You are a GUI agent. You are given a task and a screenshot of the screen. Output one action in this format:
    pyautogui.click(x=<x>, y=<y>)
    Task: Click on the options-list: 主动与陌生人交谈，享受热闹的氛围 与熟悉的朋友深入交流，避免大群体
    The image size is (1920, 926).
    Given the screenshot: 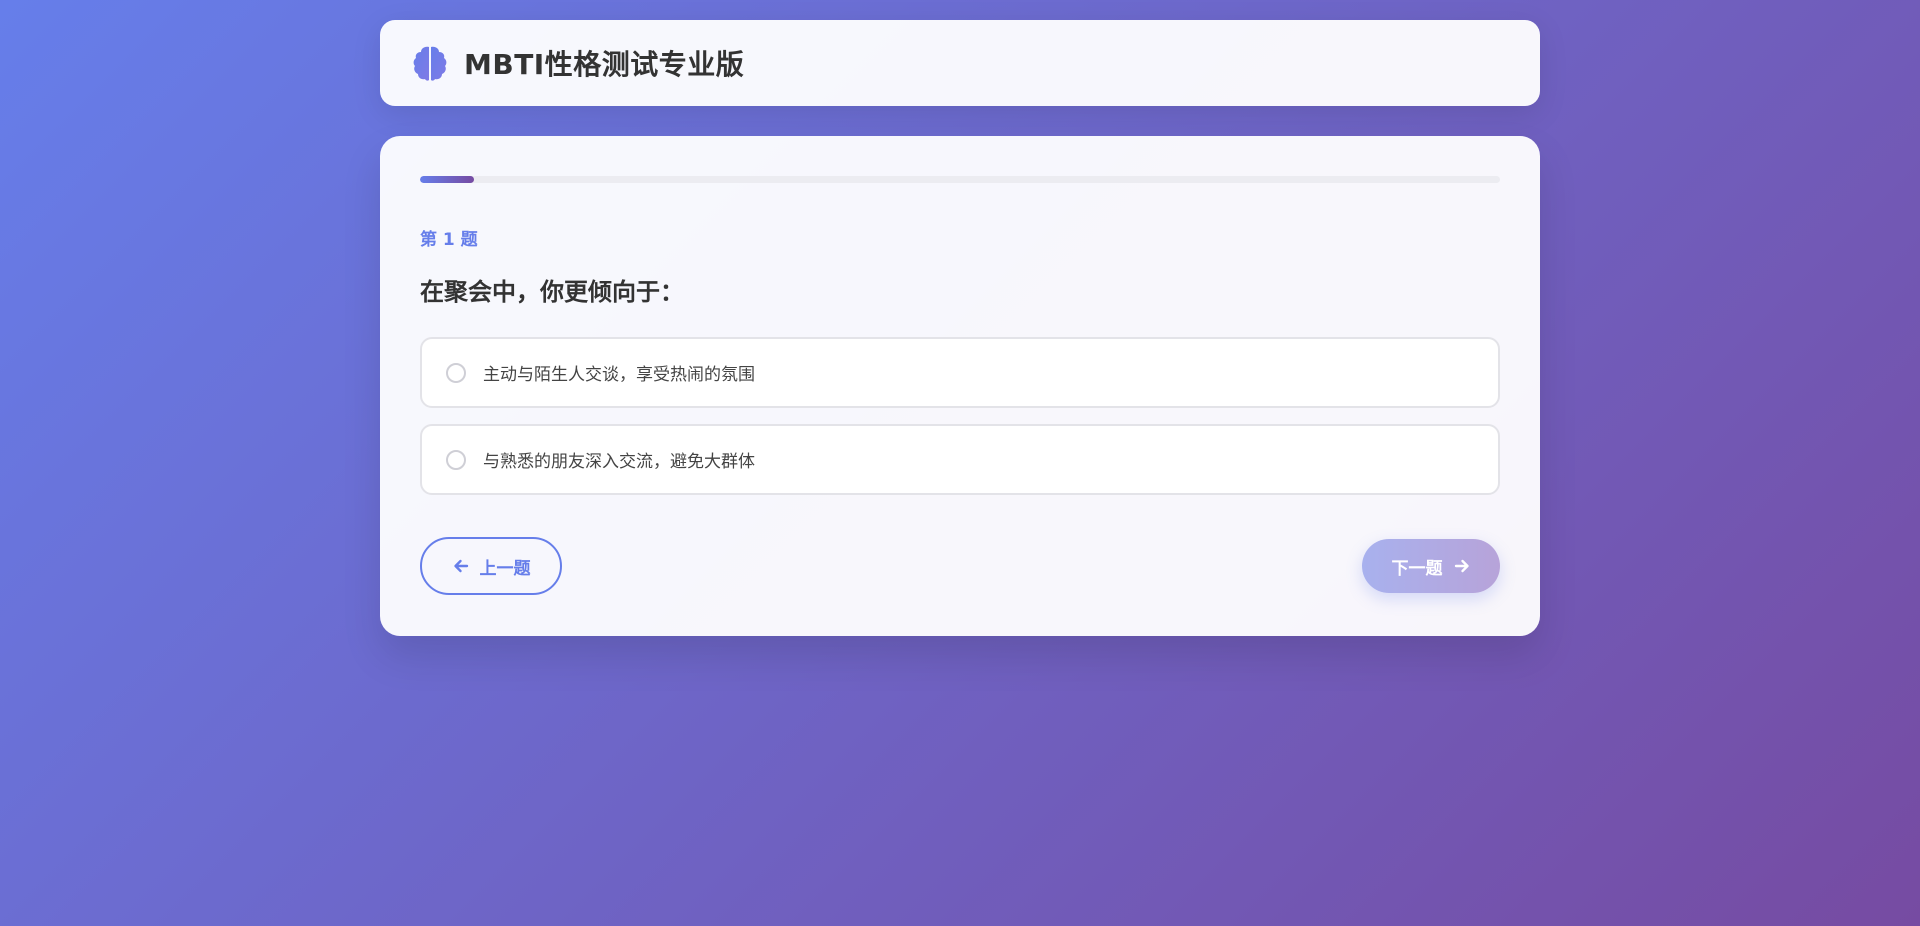 What is the action you would take?
    pyautogui.click(x=960, y=416)
    